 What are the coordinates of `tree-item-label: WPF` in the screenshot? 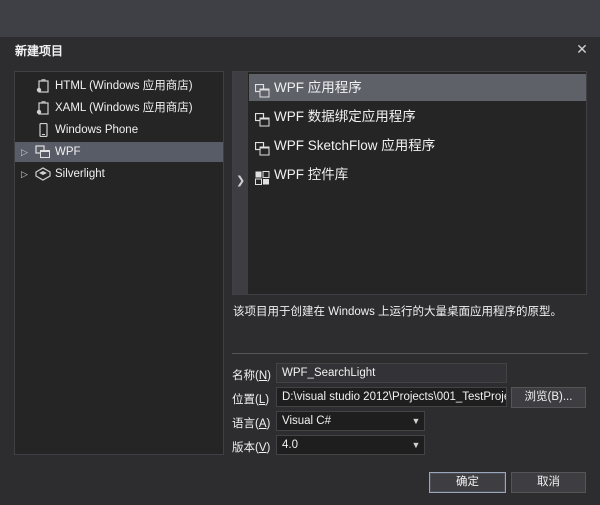 It's located at (68, 152).